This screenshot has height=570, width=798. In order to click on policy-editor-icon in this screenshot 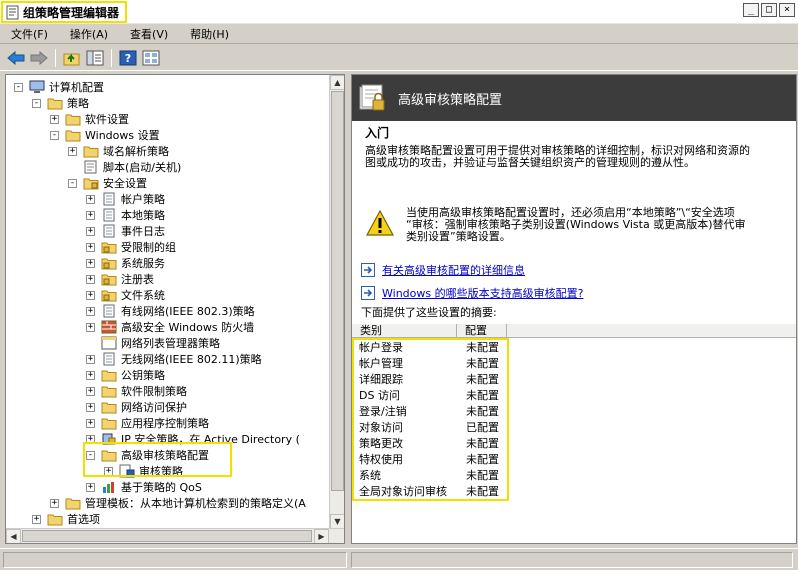, I will do `click(12, 12)`.